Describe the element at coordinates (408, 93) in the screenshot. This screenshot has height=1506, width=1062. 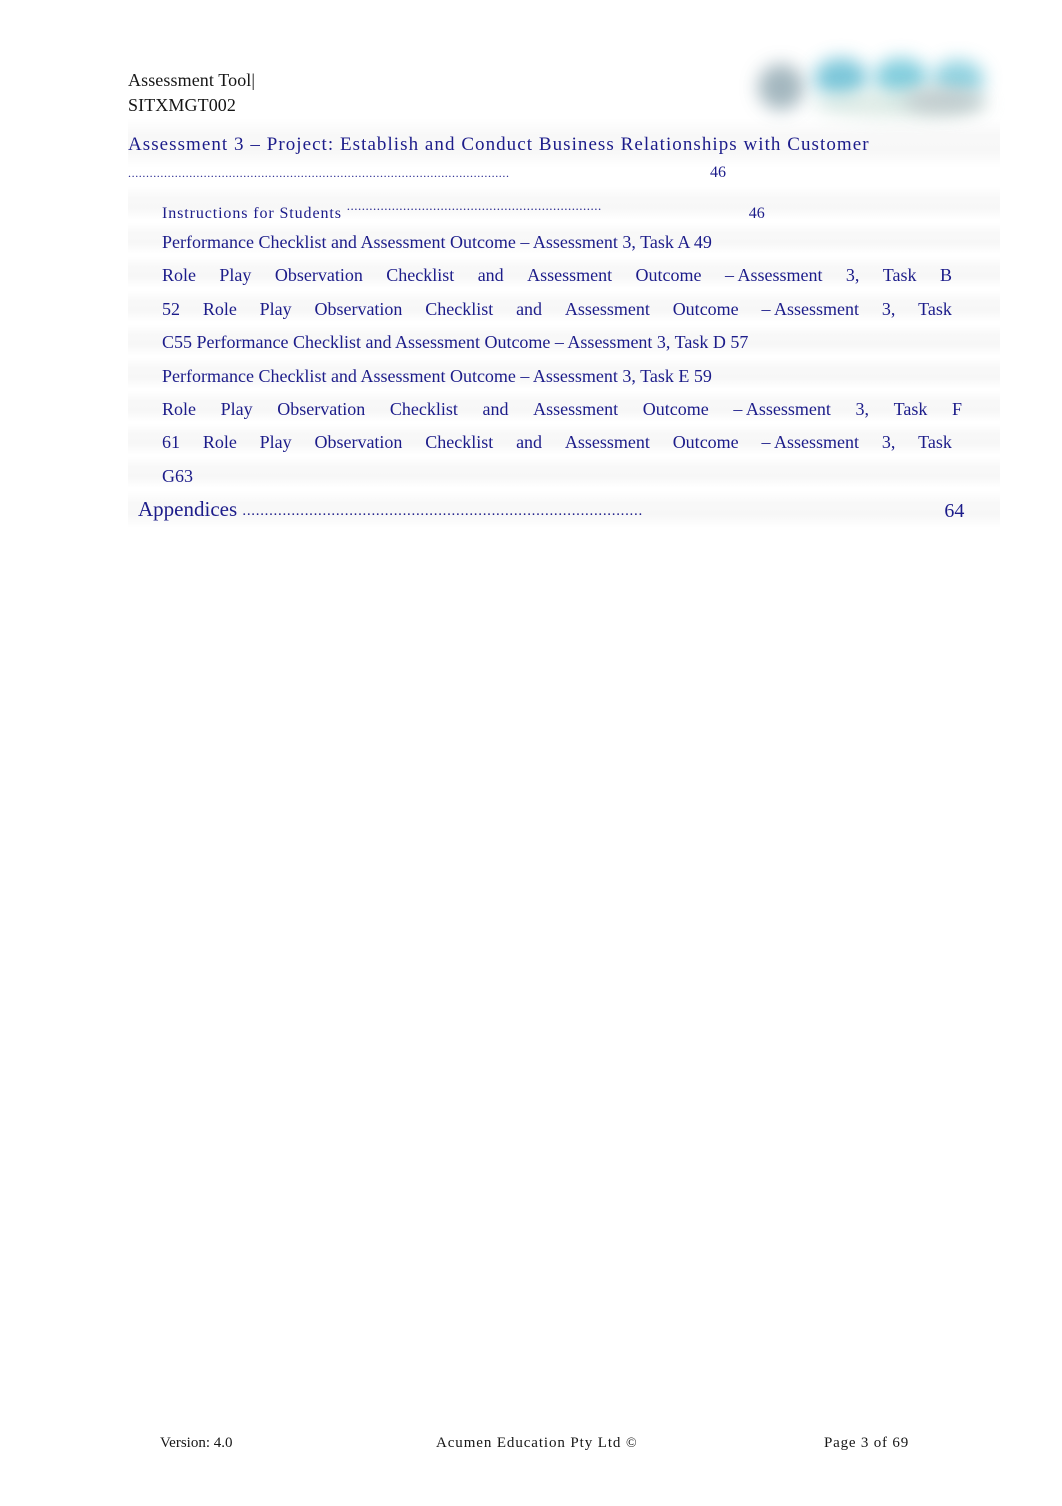
I see `document-header: Assessment Tool| SITXMGT002` at that location.